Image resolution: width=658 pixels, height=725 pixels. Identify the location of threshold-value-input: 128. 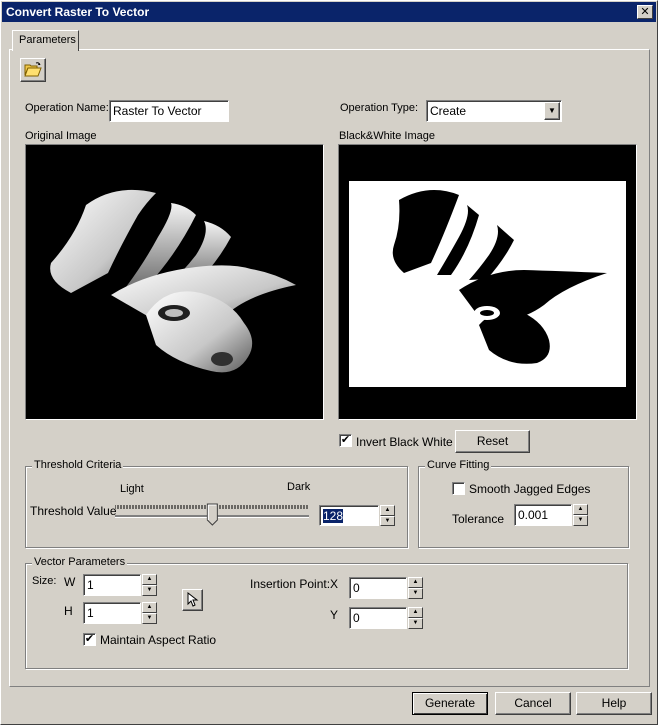
(349, 515).